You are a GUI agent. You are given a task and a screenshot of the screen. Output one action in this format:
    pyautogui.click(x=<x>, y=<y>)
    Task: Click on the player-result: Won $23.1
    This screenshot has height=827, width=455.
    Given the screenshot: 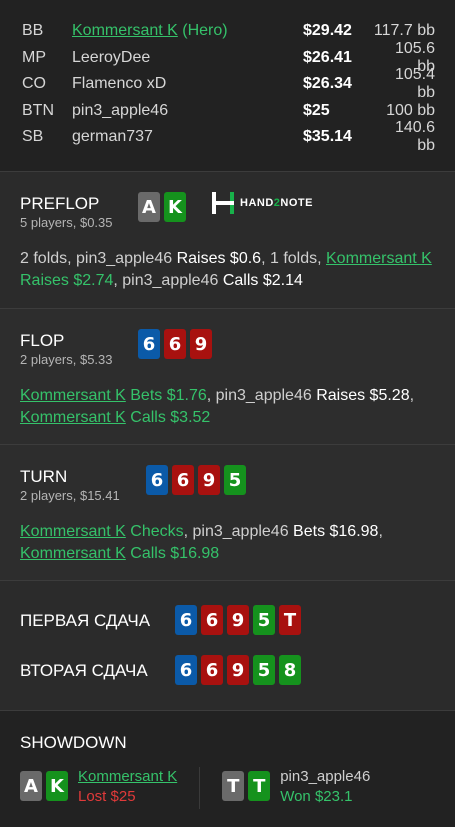 What is the action you would take?
    pyautogui.click(x=316, y=796)
    